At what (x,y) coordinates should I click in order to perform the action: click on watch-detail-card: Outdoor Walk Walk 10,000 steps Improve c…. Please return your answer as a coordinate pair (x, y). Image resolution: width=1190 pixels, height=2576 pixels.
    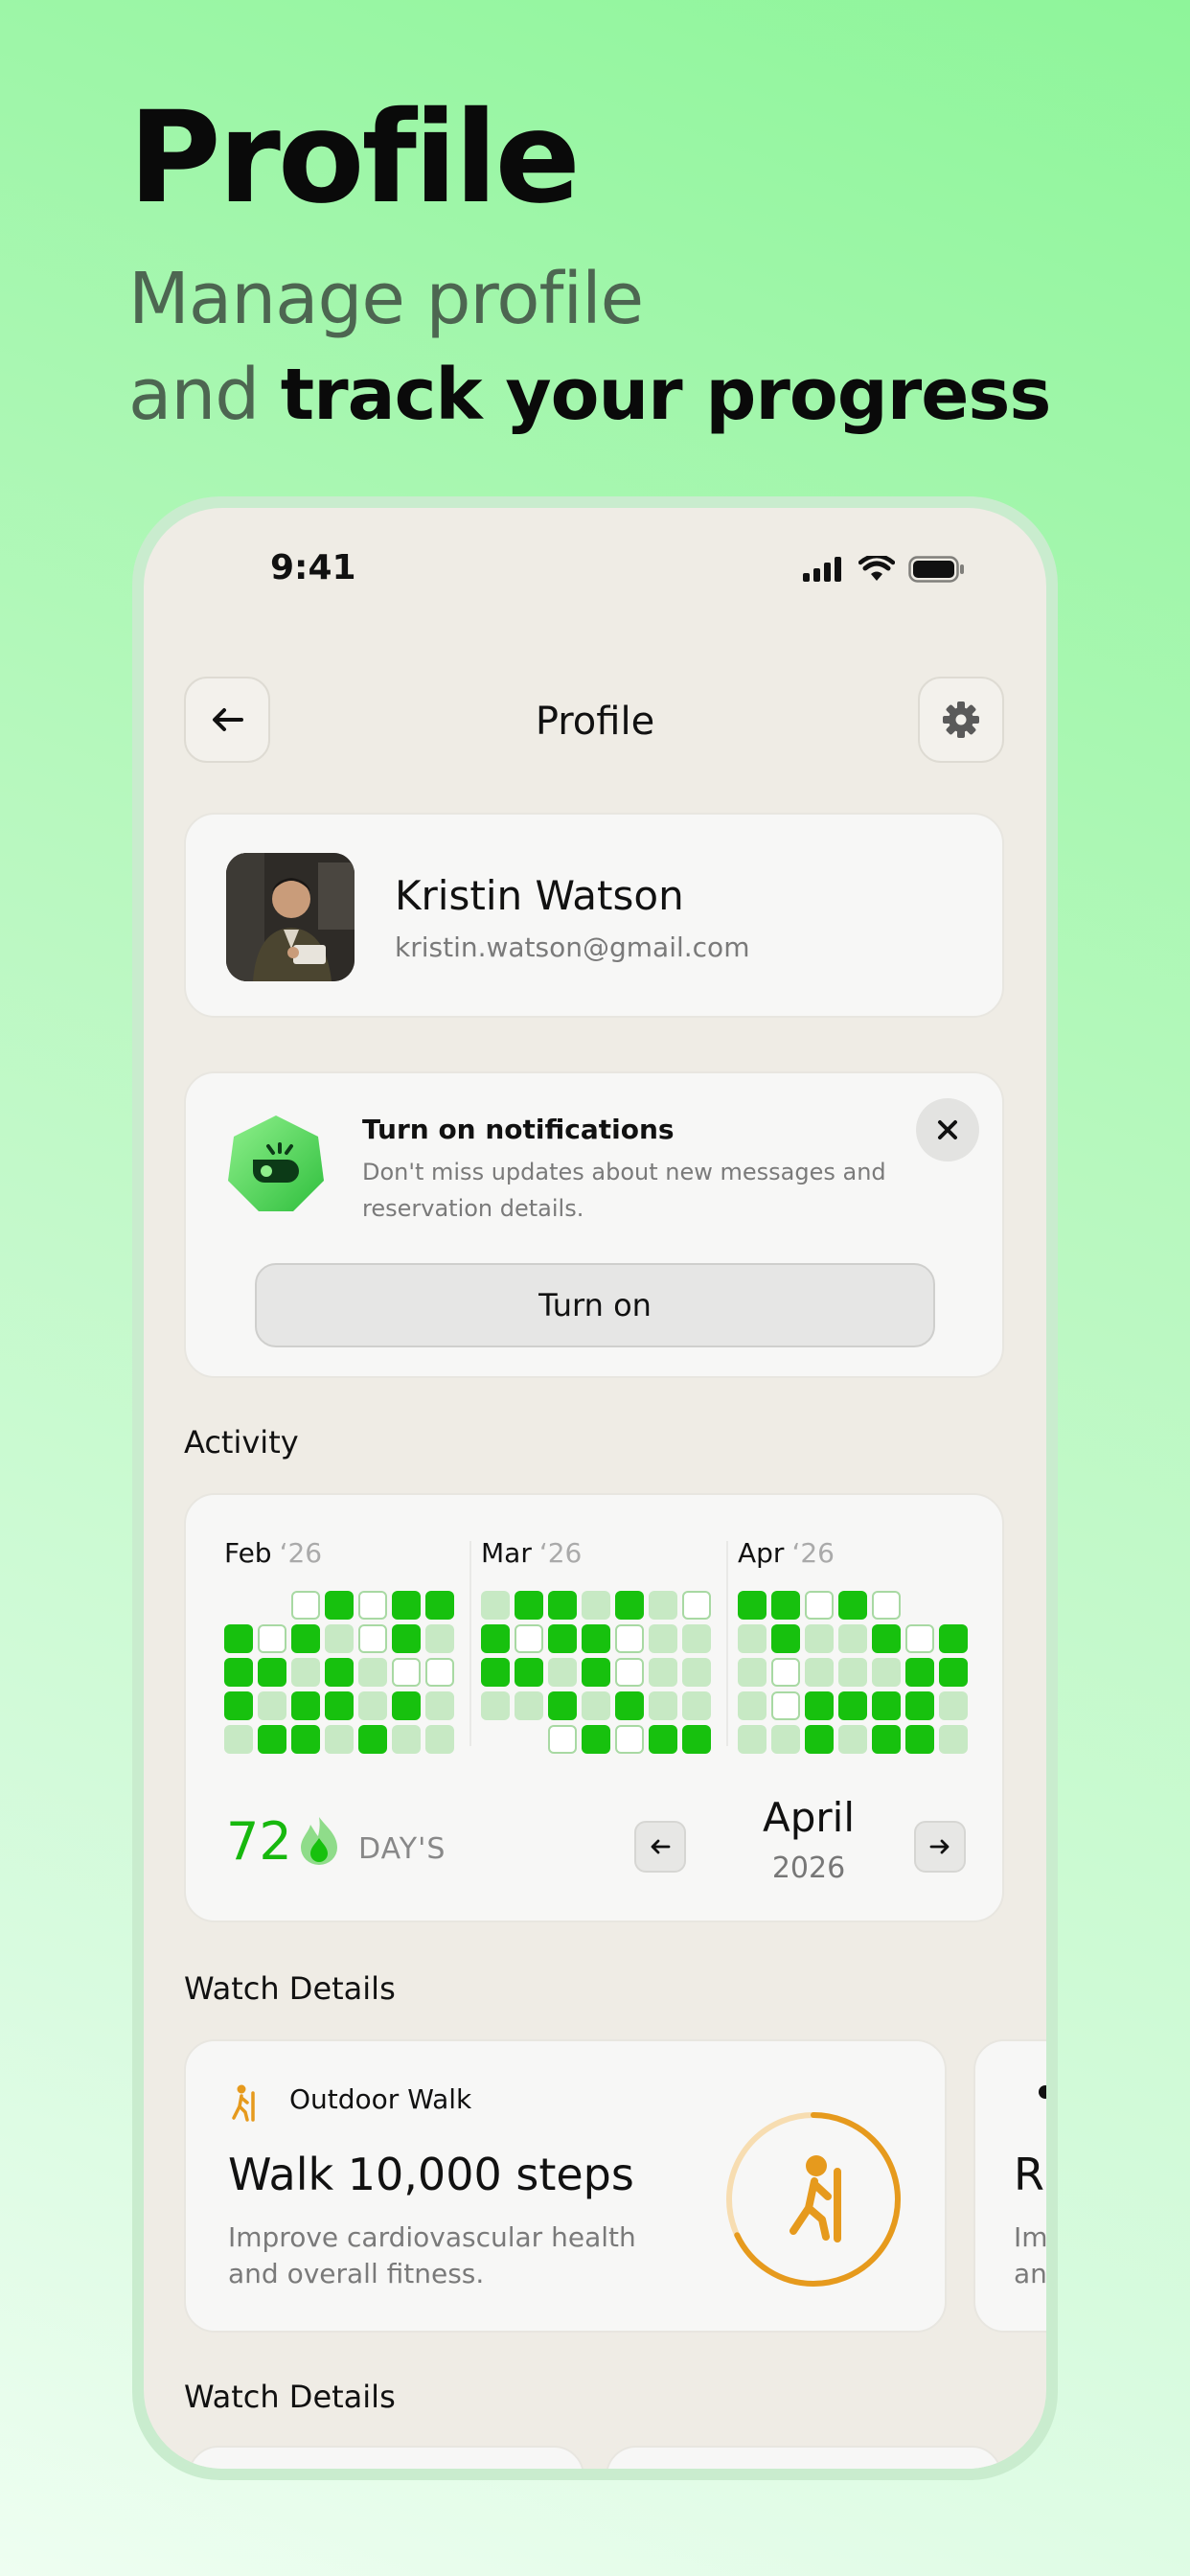
    Looking at the image, I should click on (565, 2186).